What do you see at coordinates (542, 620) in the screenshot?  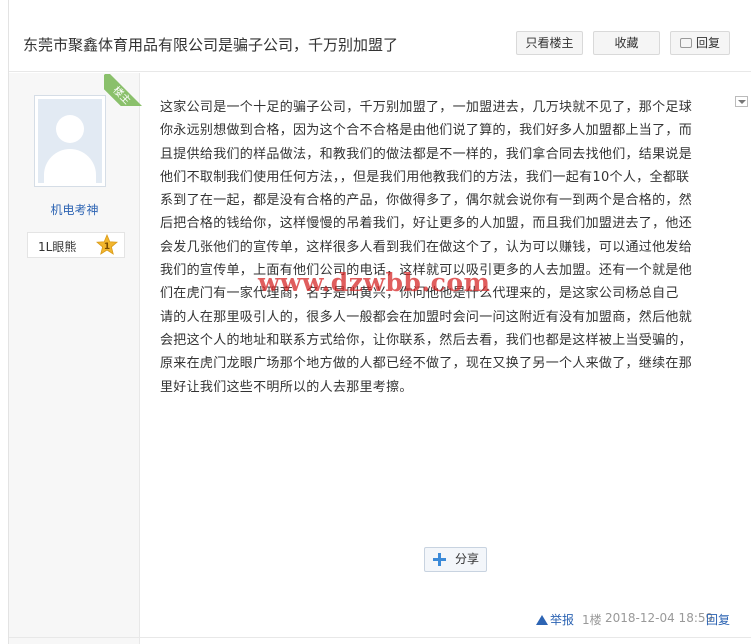 I see `warning-icon` at bounding box center [542, 620].